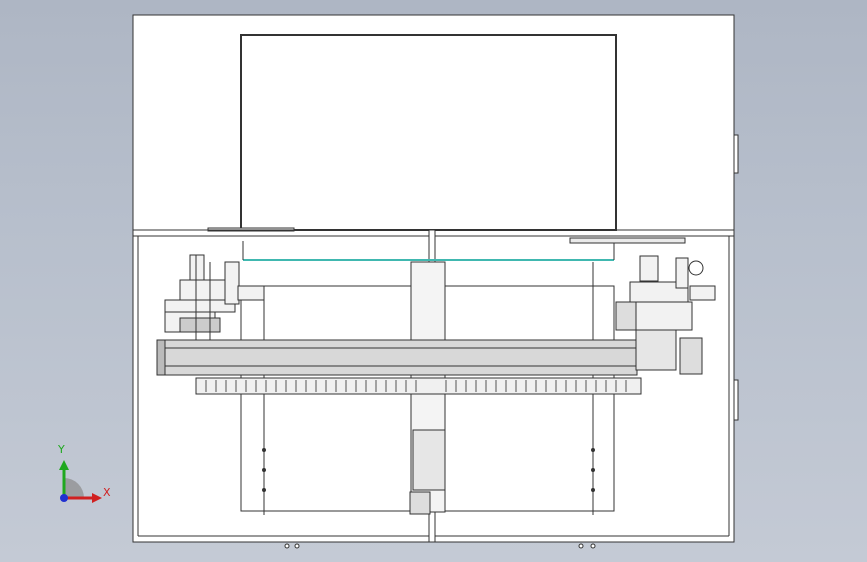  Describe the element at coordinates (736, 400) in the screenshot. I see `side-handle-lower` at that location.